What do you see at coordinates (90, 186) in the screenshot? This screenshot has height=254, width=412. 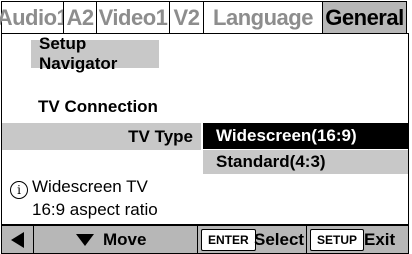 I see `info-line-1: Widescreen TV` at bounding box center [90, 186].